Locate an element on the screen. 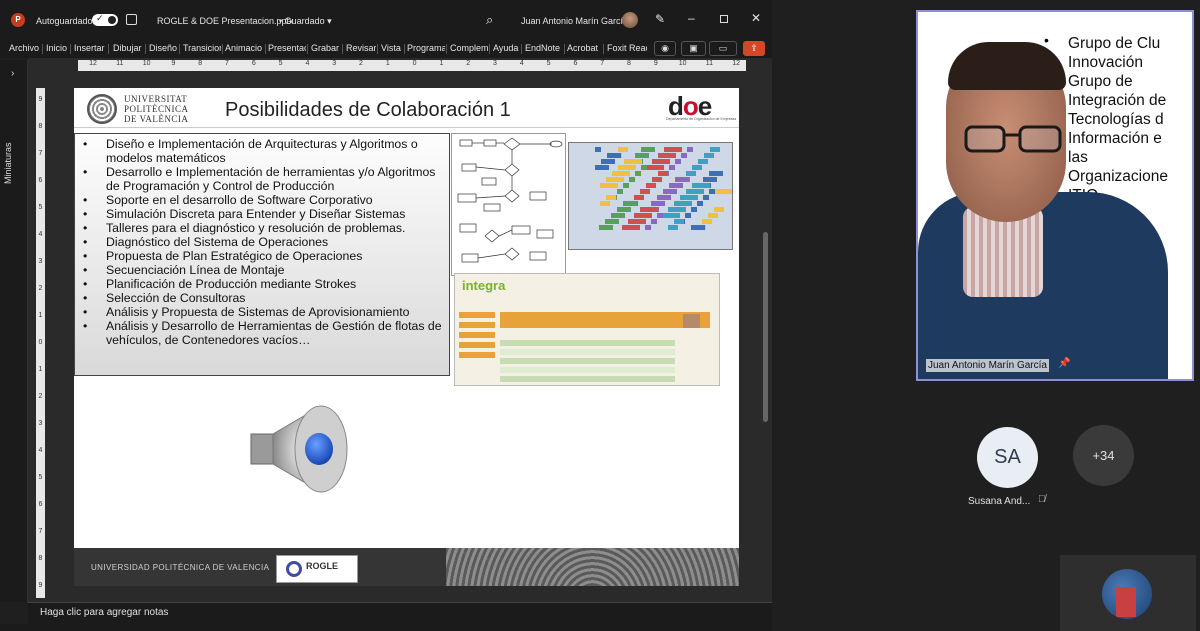  minimize-button: – is located at coordinates (691, 18).